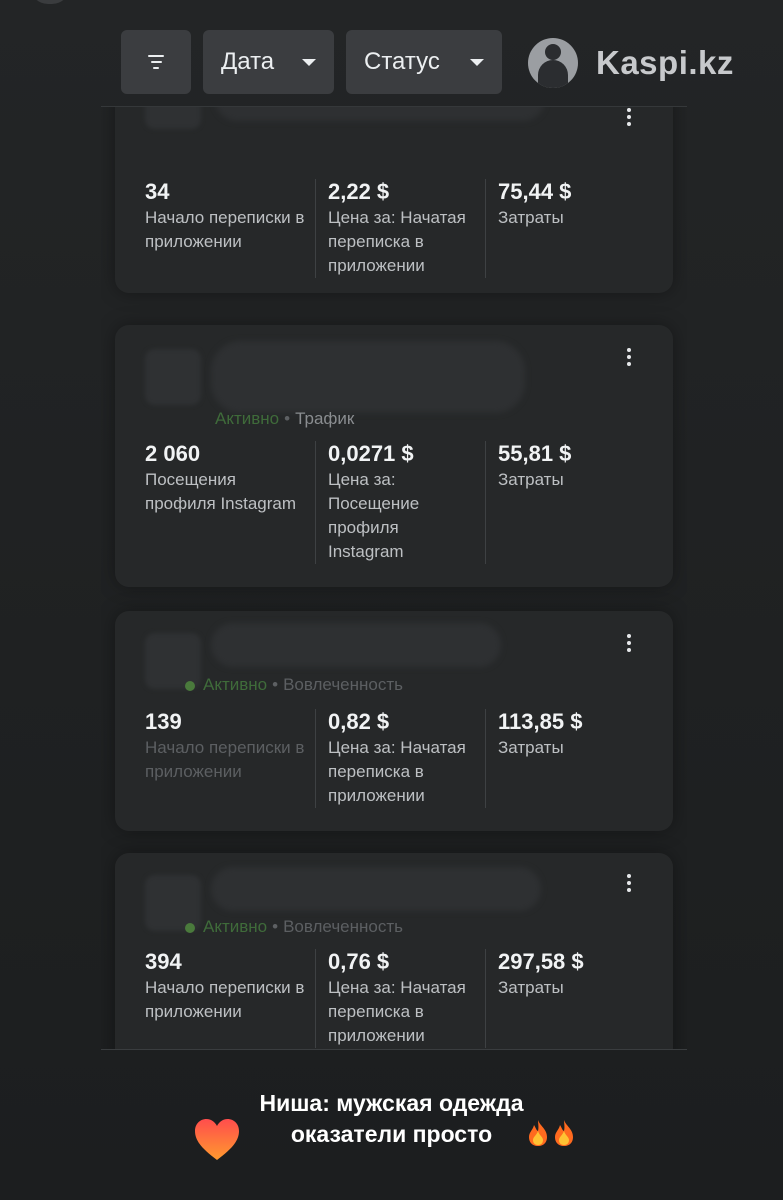 Image resolution: width=783 pixels, height=1200 pixels. I want to click on metric-value: 297,58 $, so click(541, 961).